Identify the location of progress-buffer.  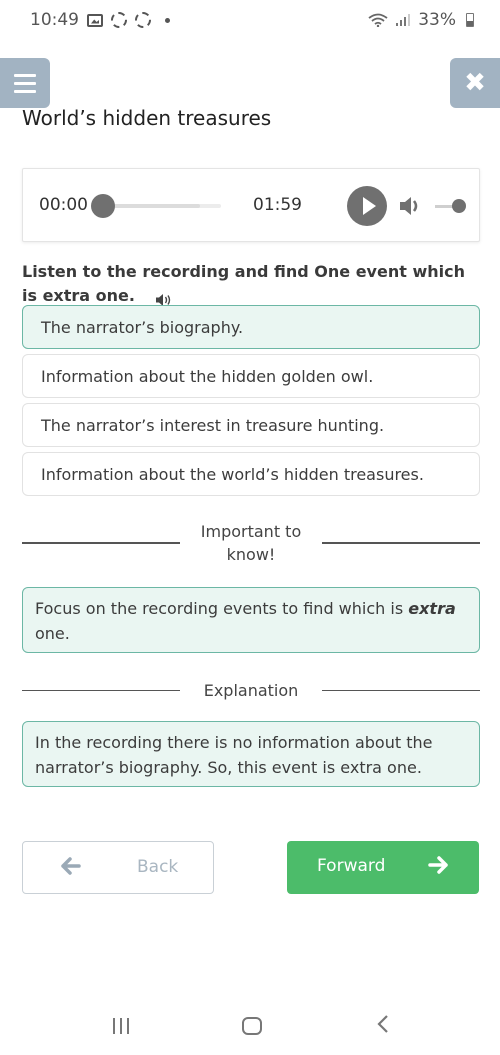
(151, 206).